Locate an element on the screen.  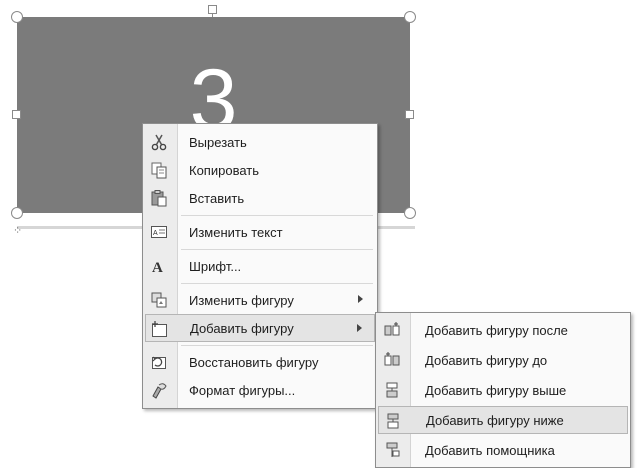
add-before-icon is located at coordinates (392, 360).